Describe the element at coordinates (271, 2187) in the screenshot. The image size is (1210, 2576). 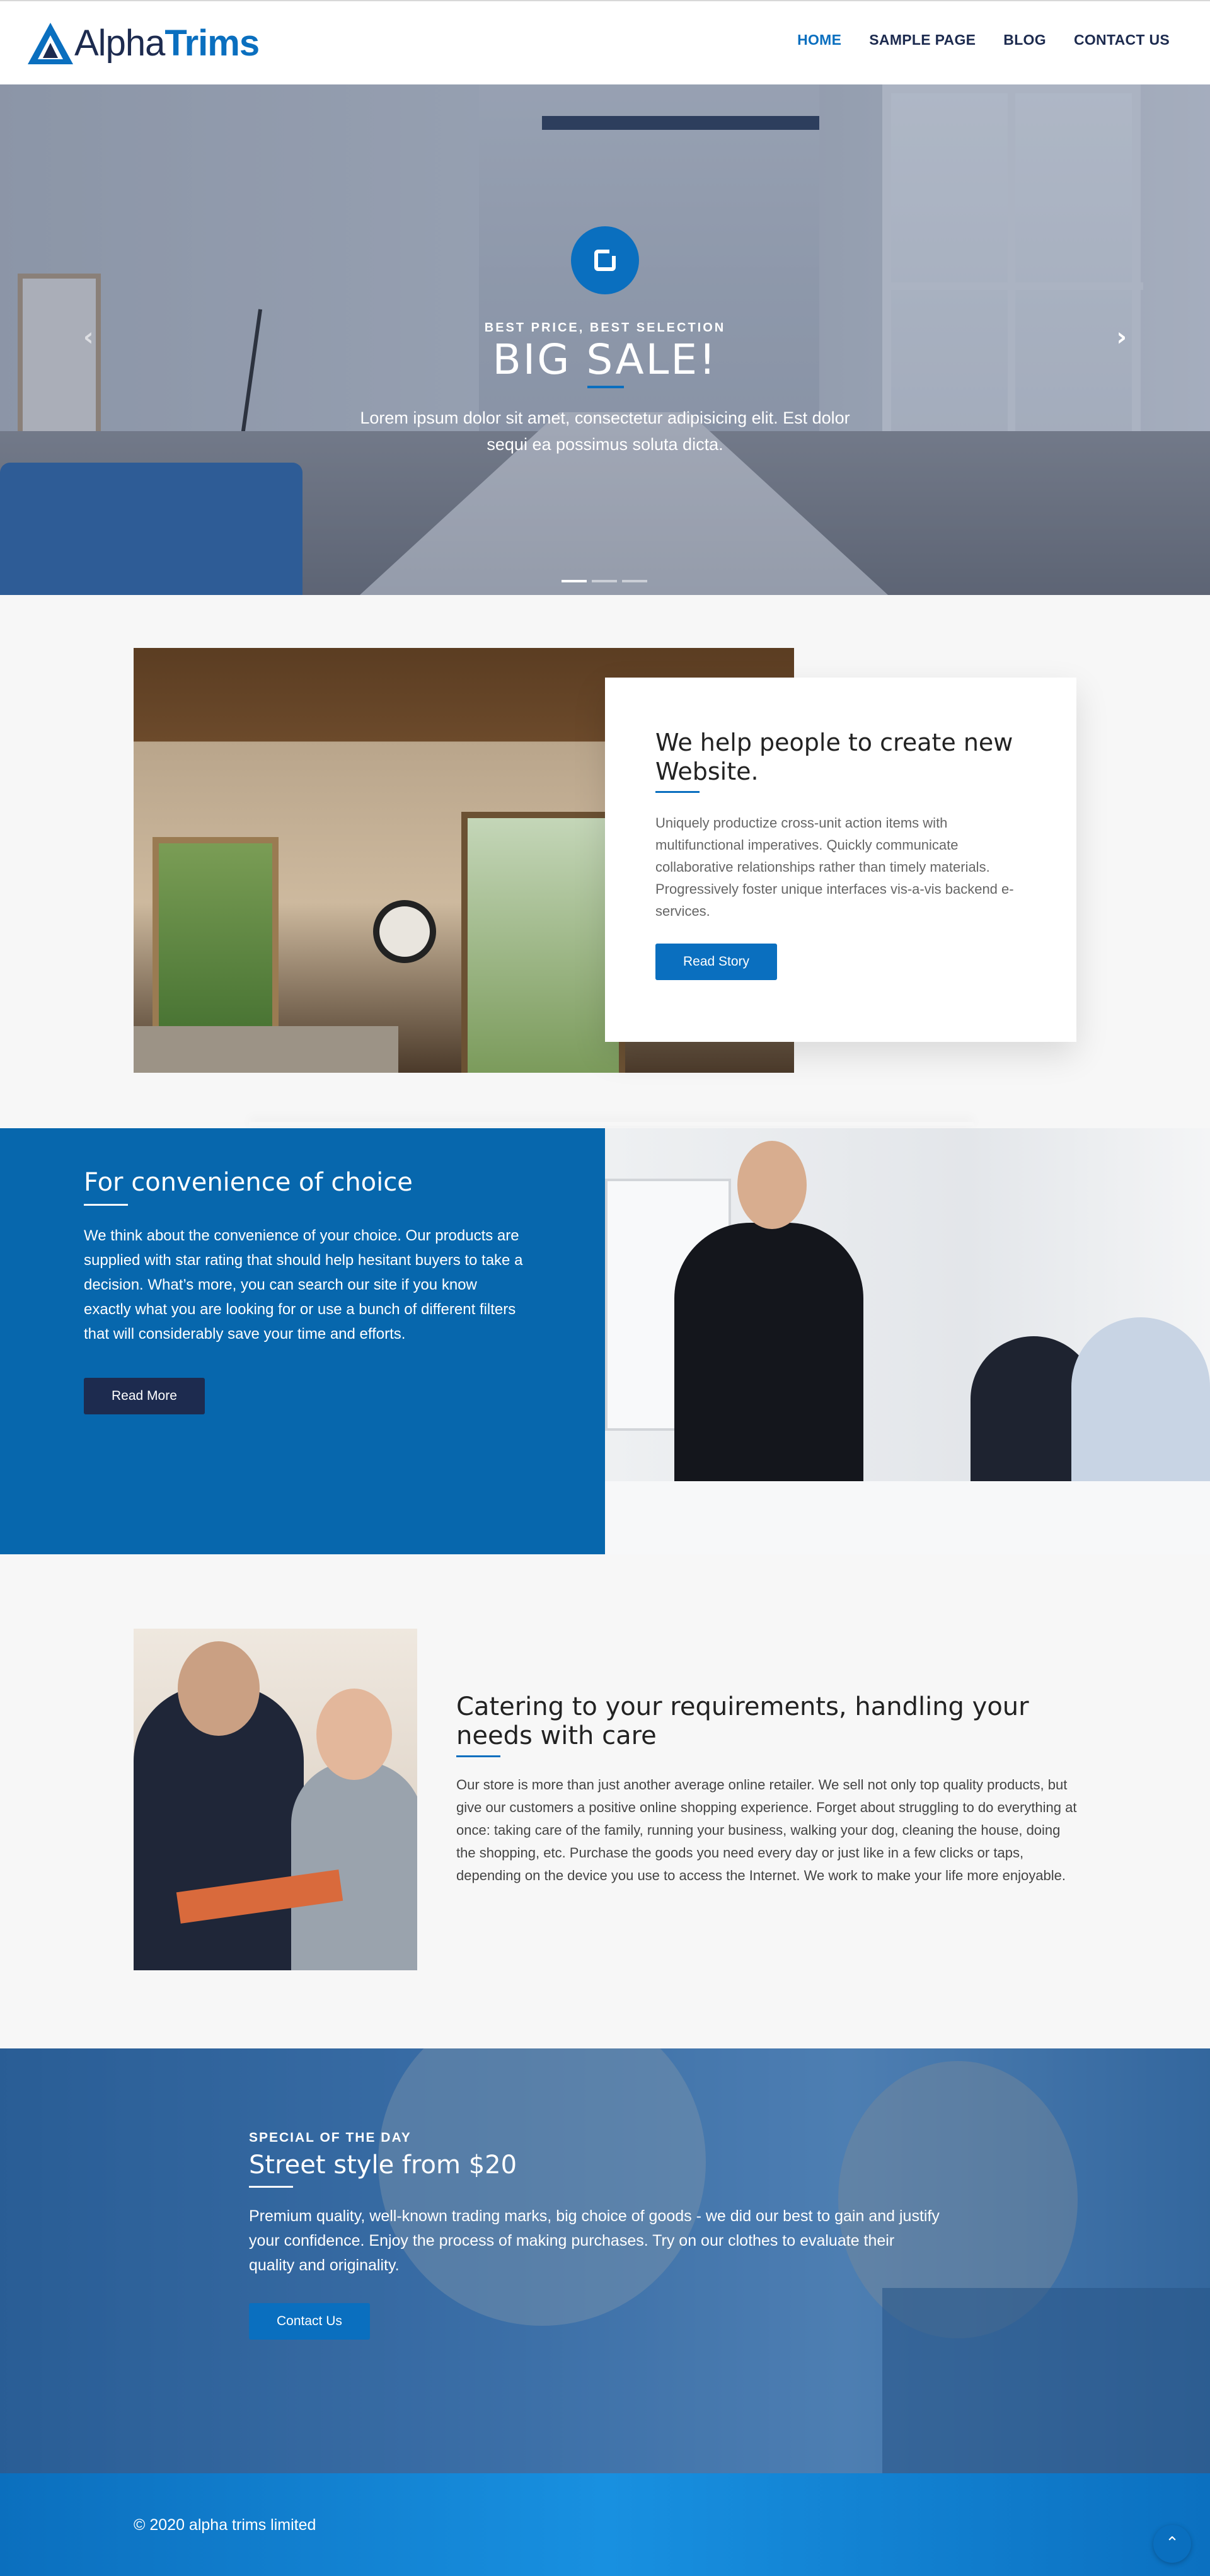
I see `special-title-underline` at that location.